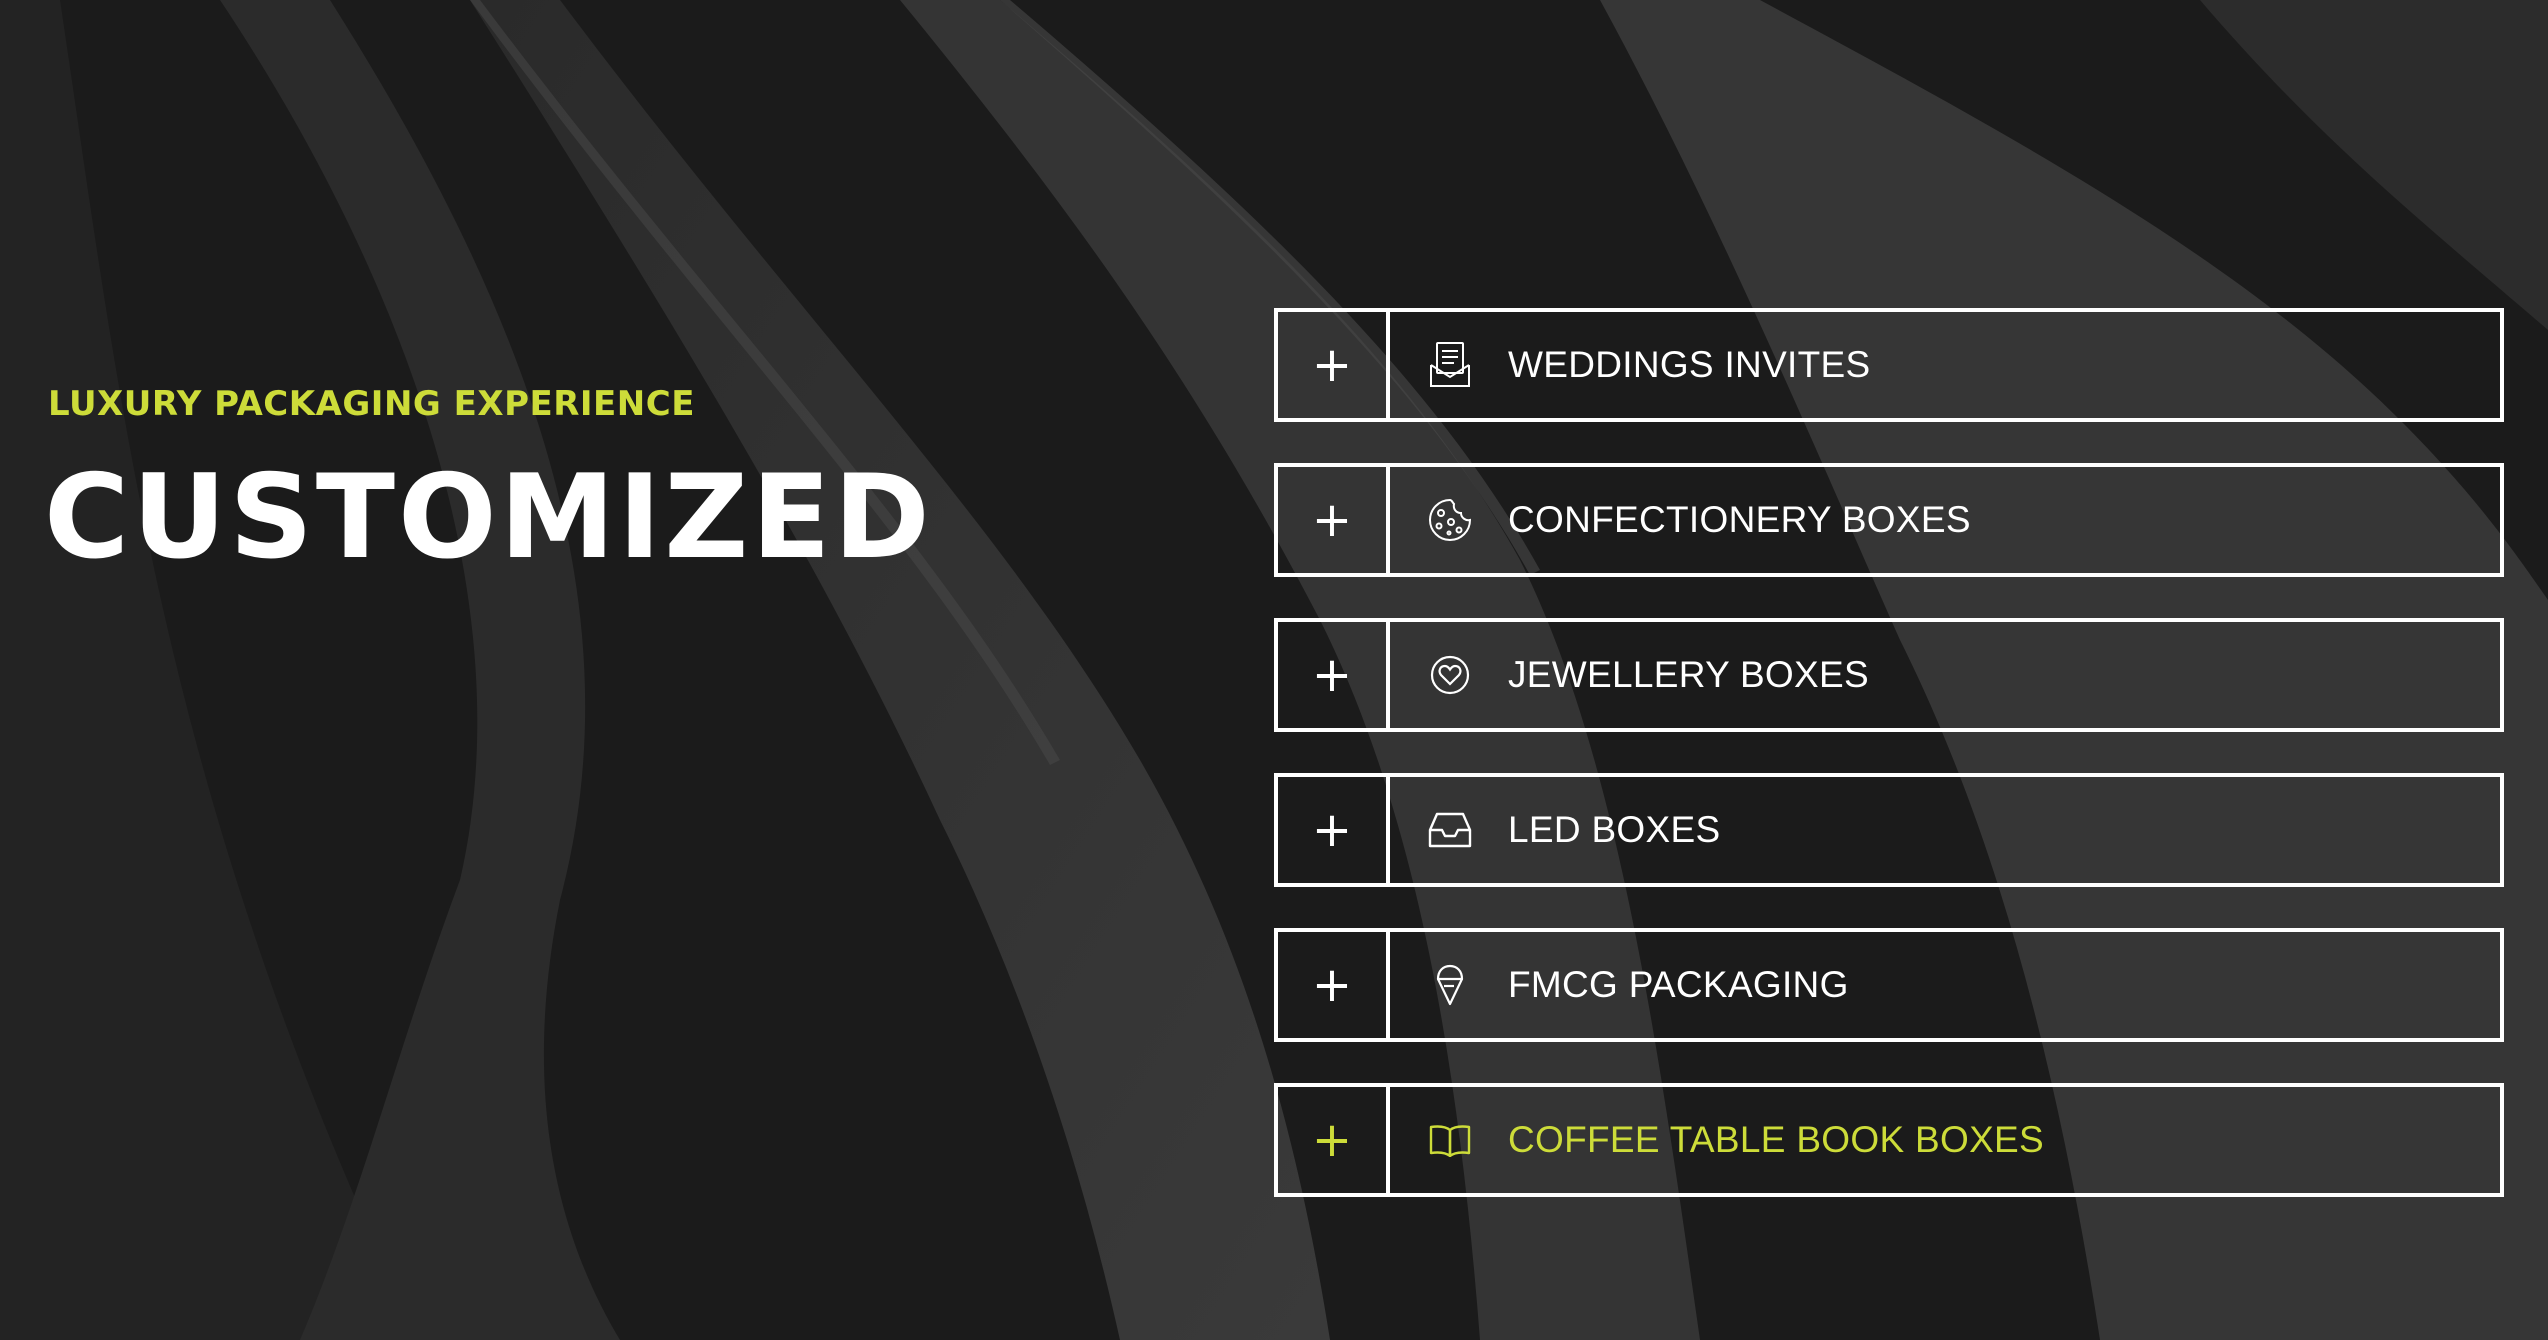 This screenshot has height=1340, width=2548. What do you see at coordinates (1450, 365) in the screenshot?
I see `invitation-icon` at bounding box center [1450, 365].